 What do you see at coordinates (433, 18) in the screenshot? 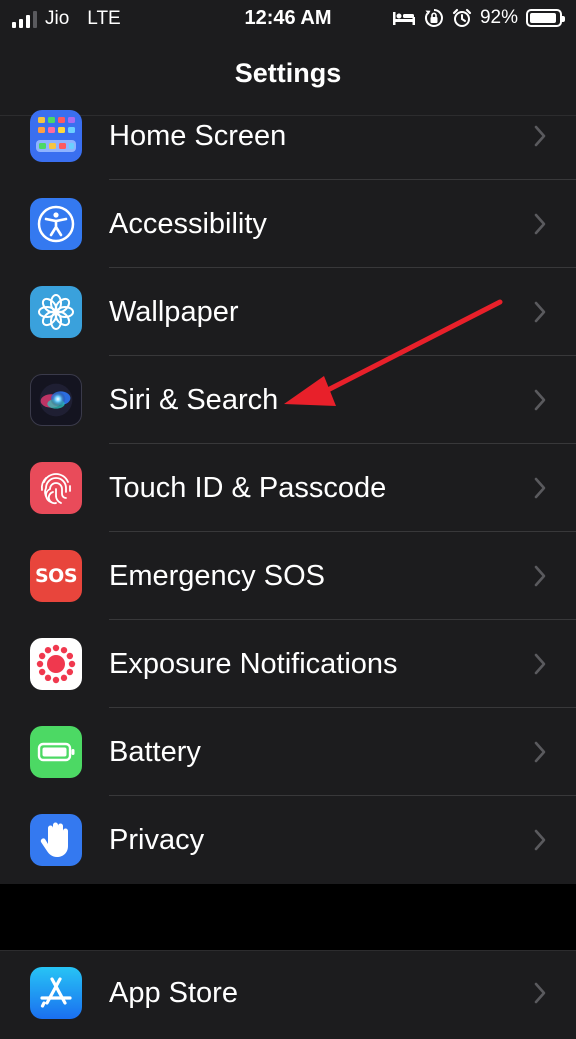
I see `orientation-lock-icon` at bounding box center [433, 18].